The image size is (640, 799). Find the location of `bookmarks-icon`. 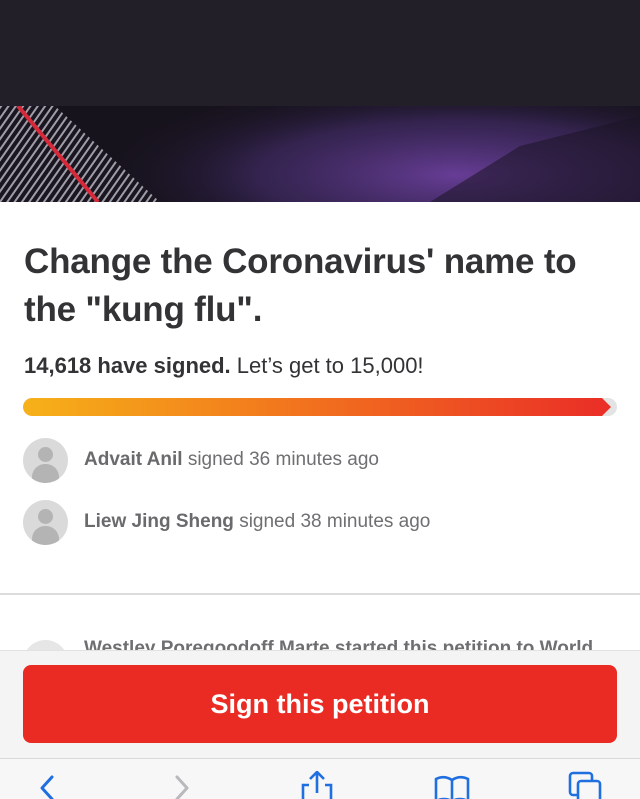

bookmarks-icon is located at coordinates (452, 785).